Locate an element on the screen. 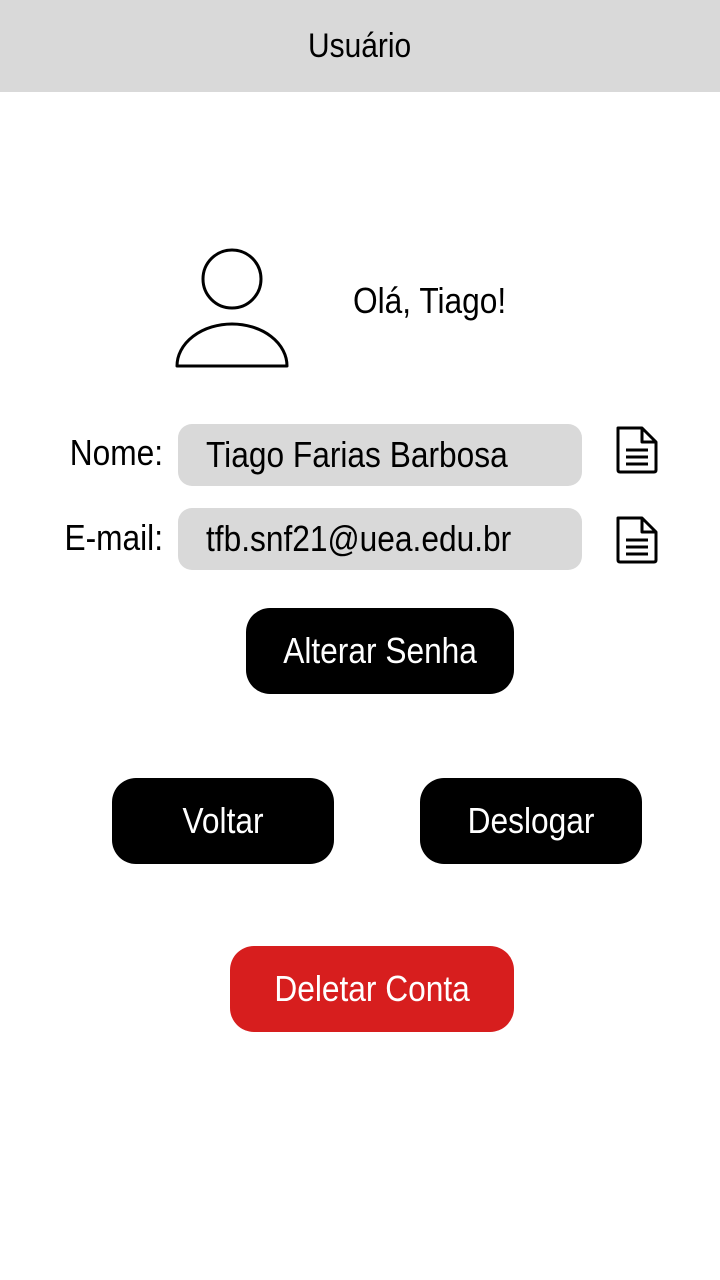 Image resolution: width=720 pixels, height=1280 pixels. edit-name-document-icon is located at coordinates (637, 450).